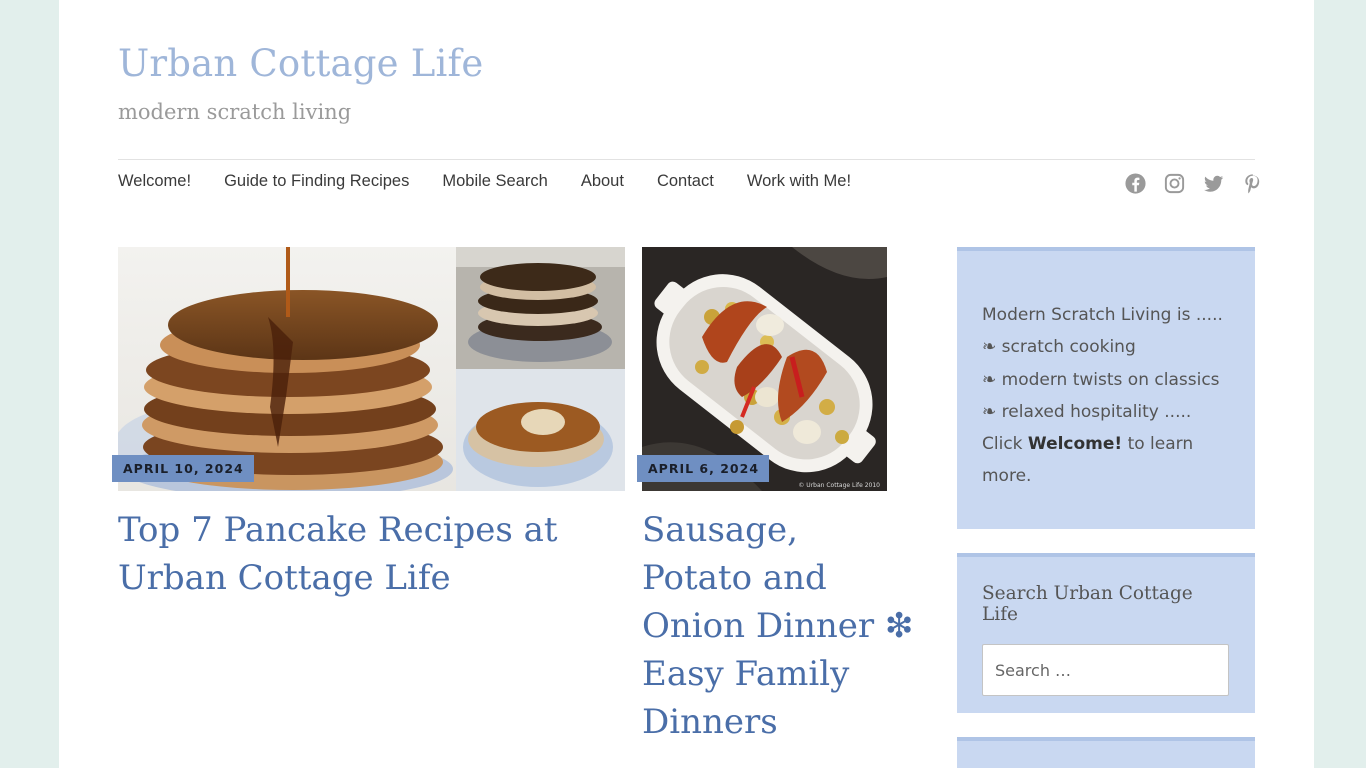 This screenshot has height=768, width=1366. What do you see at coordinates (686, 159) in the screenshot?
I see `nav-divider` at bounding box center [686, 159].